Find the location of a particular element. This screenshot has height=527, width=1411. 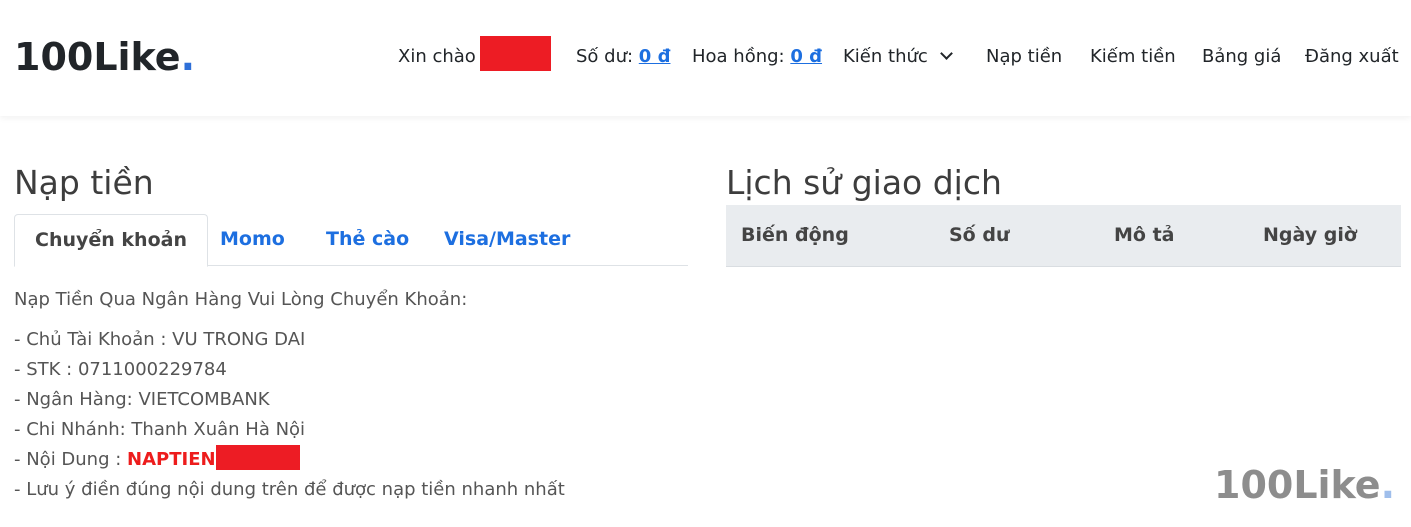

nav-earn-link: Kiếm tiền is located at coordinates (1133, 57).